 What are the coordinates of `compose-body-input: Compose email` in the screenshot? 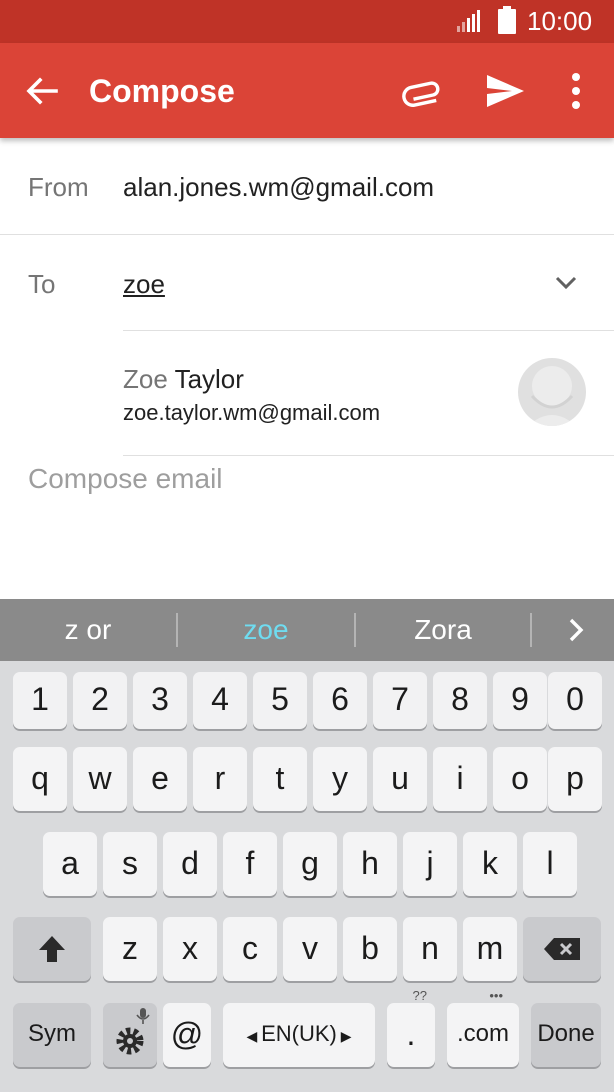 It's located at (125, 479).